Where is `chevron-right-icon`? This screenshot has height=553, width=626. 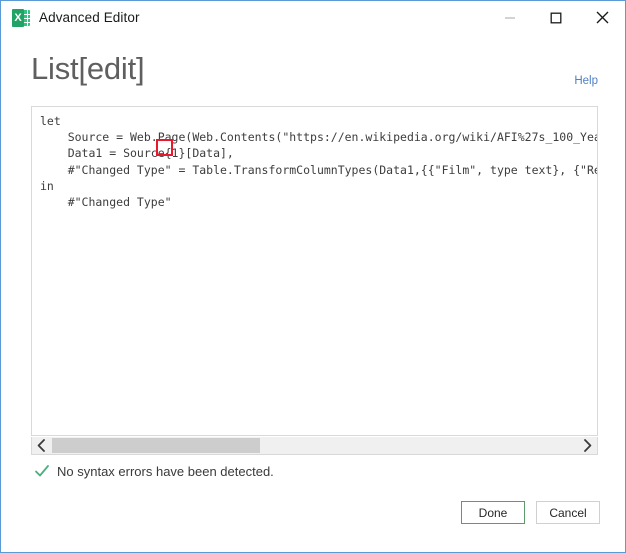 chevron-right-icon is located at coordinates (587, 445).